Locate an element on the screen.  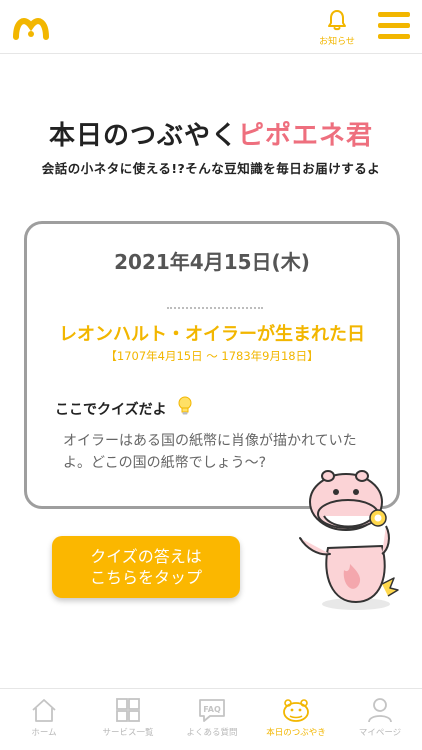
event-title: レオンハルト・オイラーが生まれた日 is located at coordinates (212, 334).